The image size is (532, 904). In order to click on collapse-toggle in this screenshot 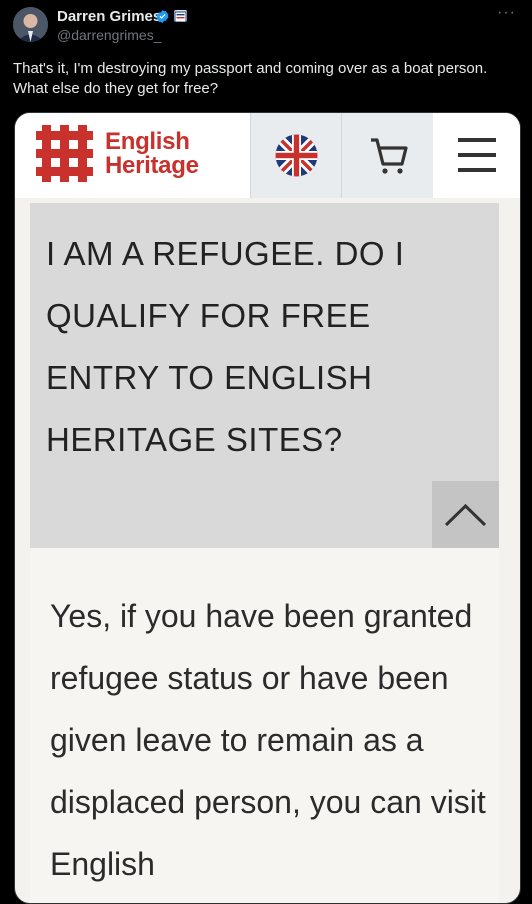, I will do `click(465, 514)`.